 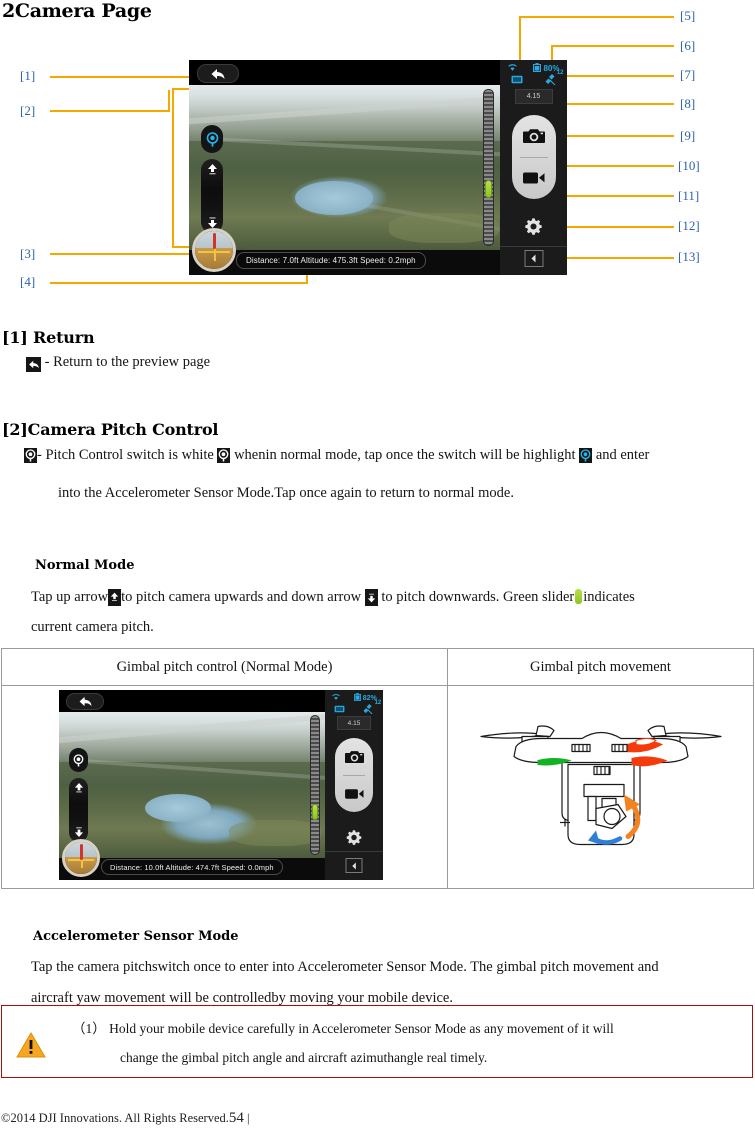 I want to click on gimbal-pitch-indicator-bar, so click(x=488, y=167).